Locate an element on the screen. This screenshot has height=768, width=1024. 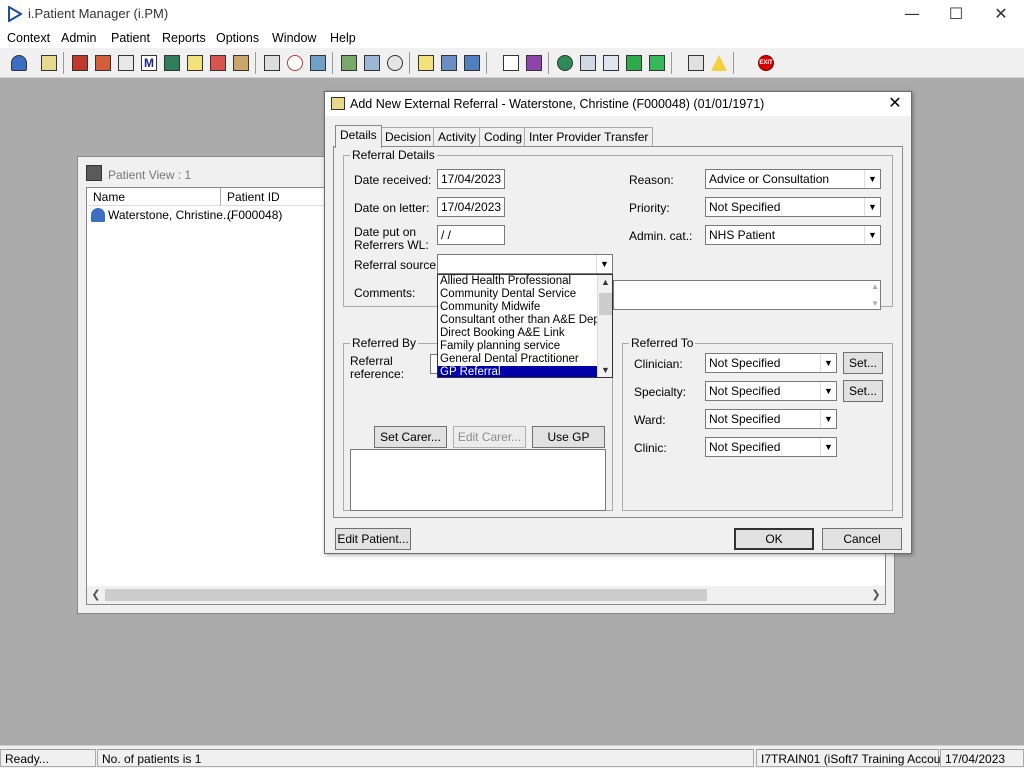
table-row: Waterstone, Christine... (F000048) is located at coordinates (209, 215).